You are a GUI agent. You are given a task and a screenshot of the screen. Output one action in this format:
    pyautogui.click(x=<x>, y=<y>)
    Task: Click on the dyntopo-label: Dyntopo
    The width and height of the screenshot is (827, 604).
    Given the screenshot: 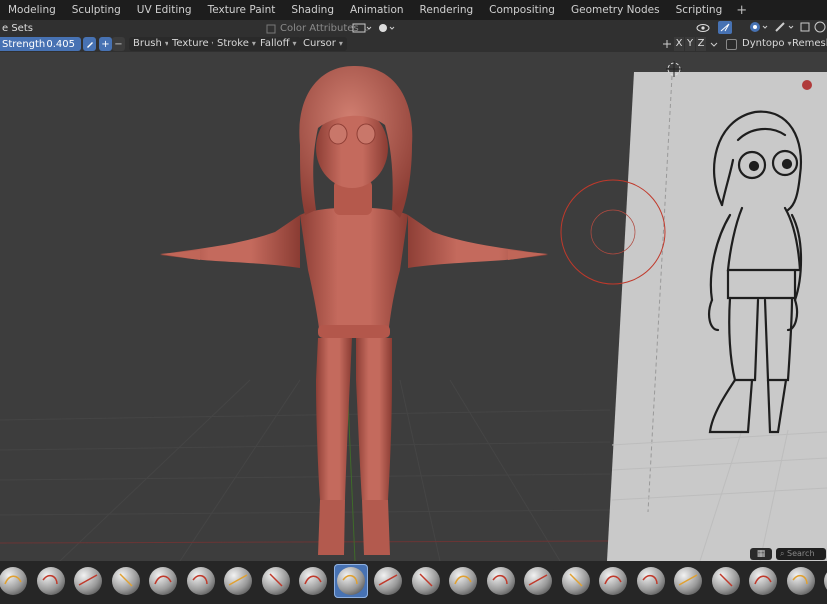 What is the action you would take?
    pyautogui.click(x=763, y=43)
    